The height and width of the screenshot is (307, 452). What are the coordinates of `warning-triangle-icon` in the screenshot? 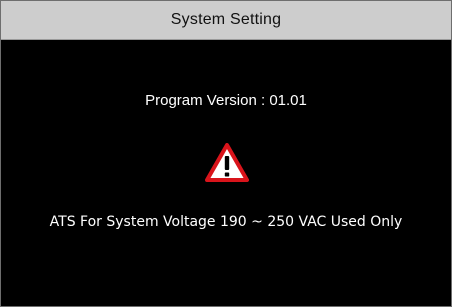 It's located at (227, 163).